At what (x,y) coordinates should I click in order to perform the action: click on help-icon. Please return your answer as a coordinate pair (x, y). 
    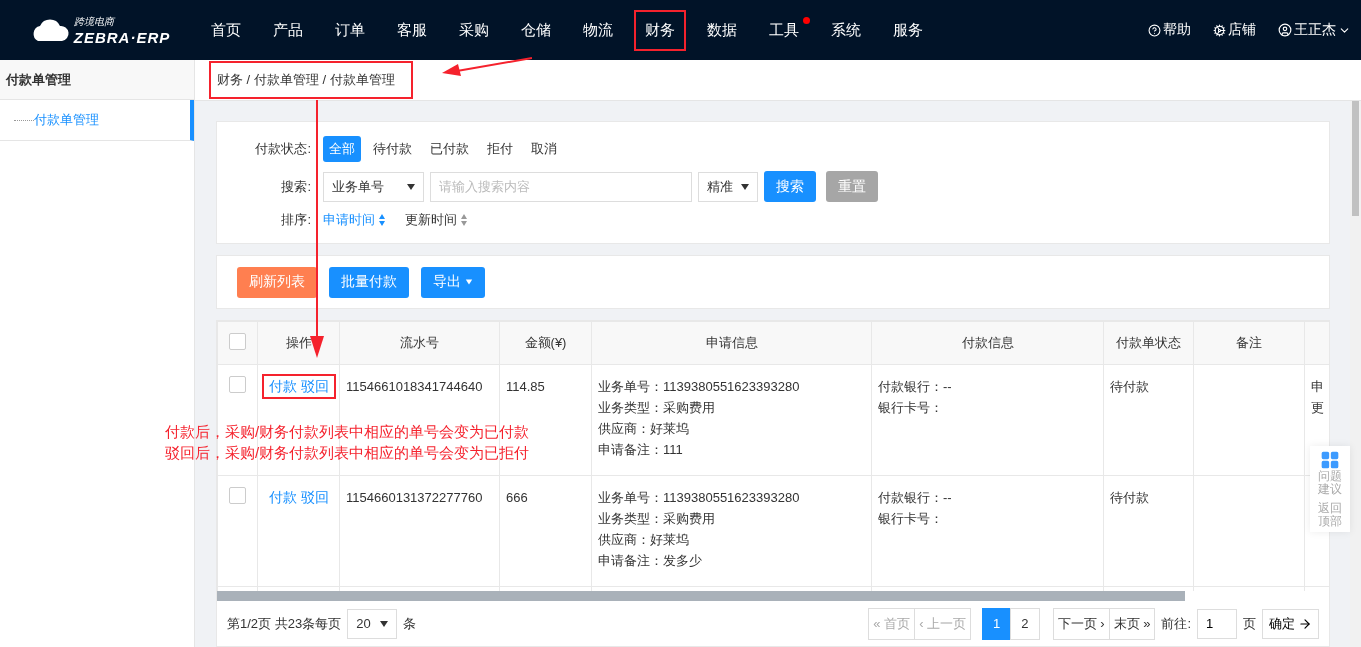
    Looking at the image, I should click on (1154, 30).